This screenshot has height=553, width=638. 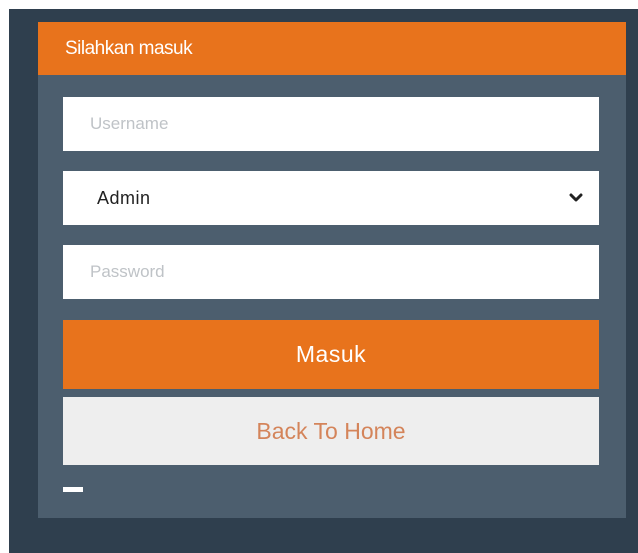 I want to click on username-input, so click(x=331, y=124).